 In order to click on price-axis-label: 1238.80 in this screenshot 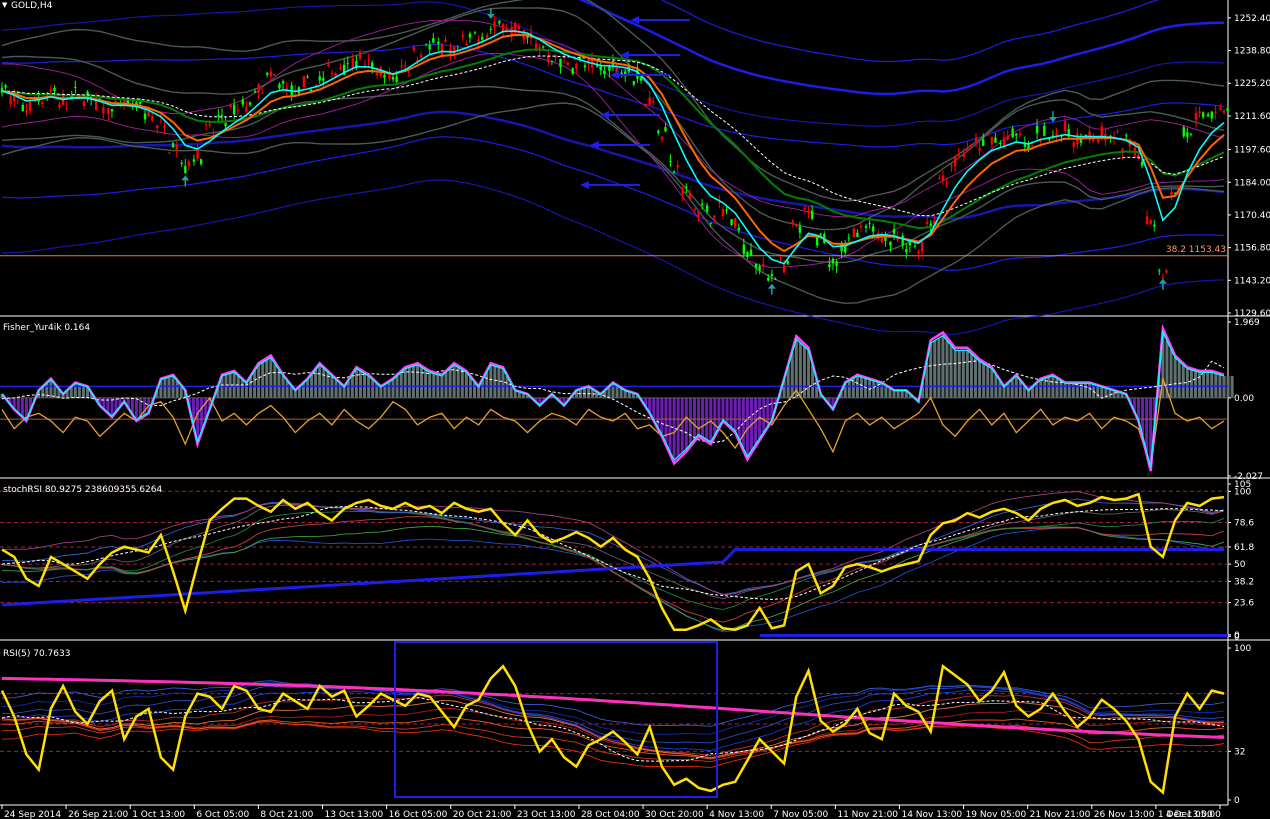, I will do `click(1252, 52)`.